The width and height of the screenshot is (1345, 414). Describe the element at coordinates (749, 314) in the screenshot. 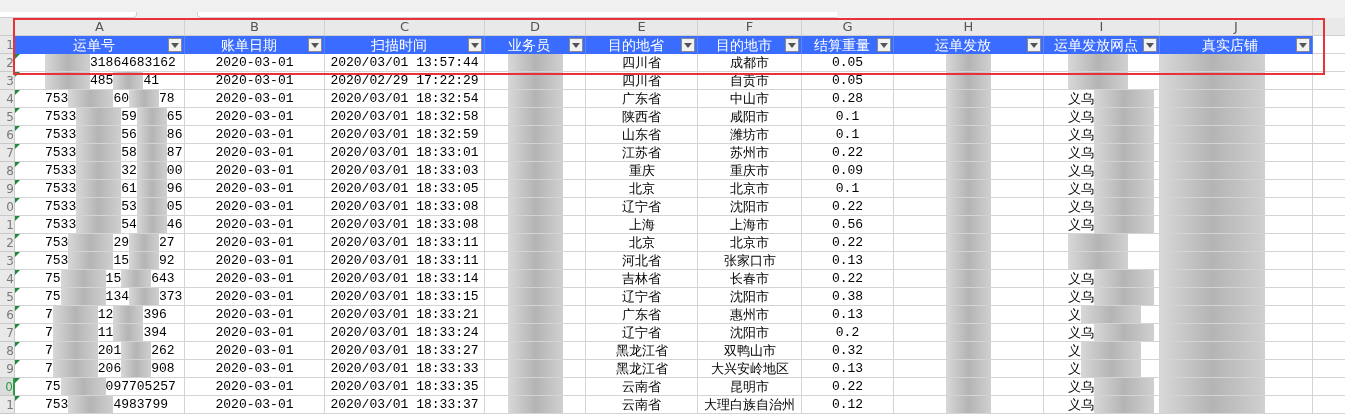

I see `table-cell: 惠州市` at that location.